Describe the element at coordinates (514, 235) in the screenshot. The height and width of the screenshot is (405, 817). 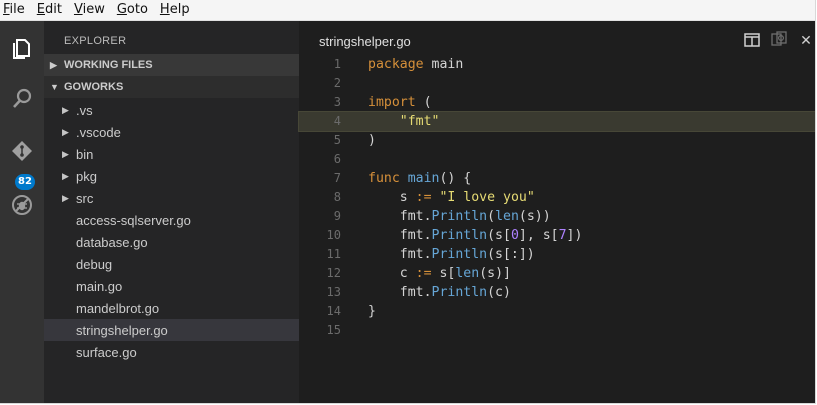
I see `code-token: 0` at that location.